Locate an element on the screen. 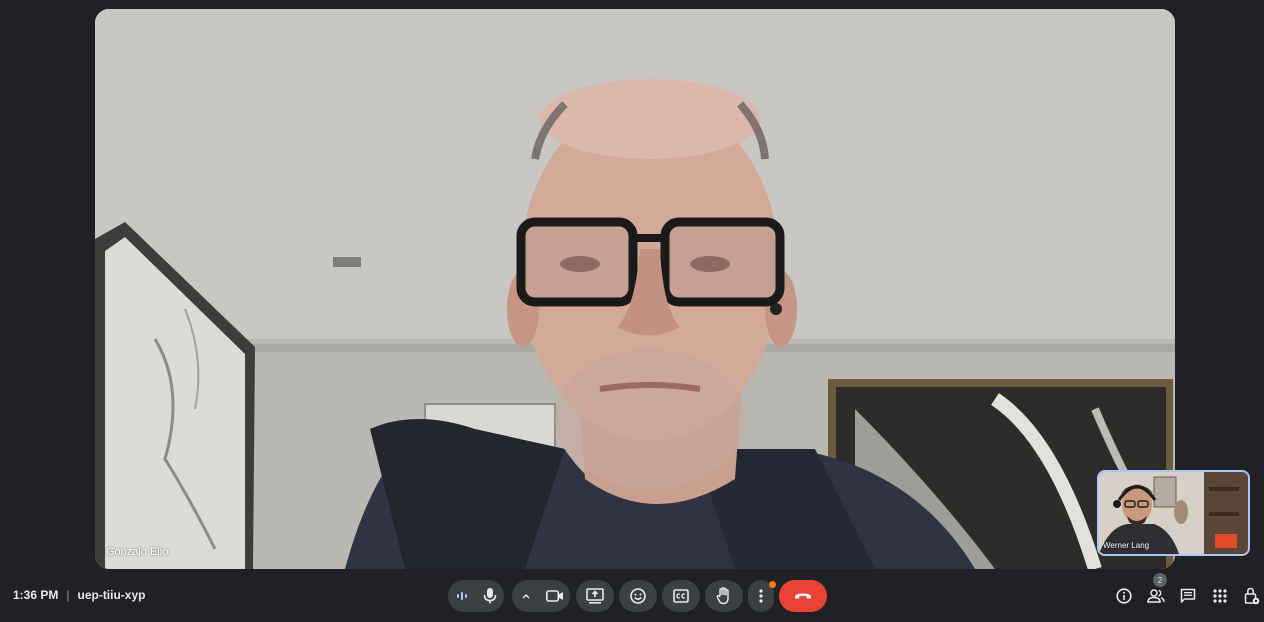 The image size is (1264, 622). meeting-info: 1:36 PM | uep-tiiu-xyp is located at coordinates (79, 595).